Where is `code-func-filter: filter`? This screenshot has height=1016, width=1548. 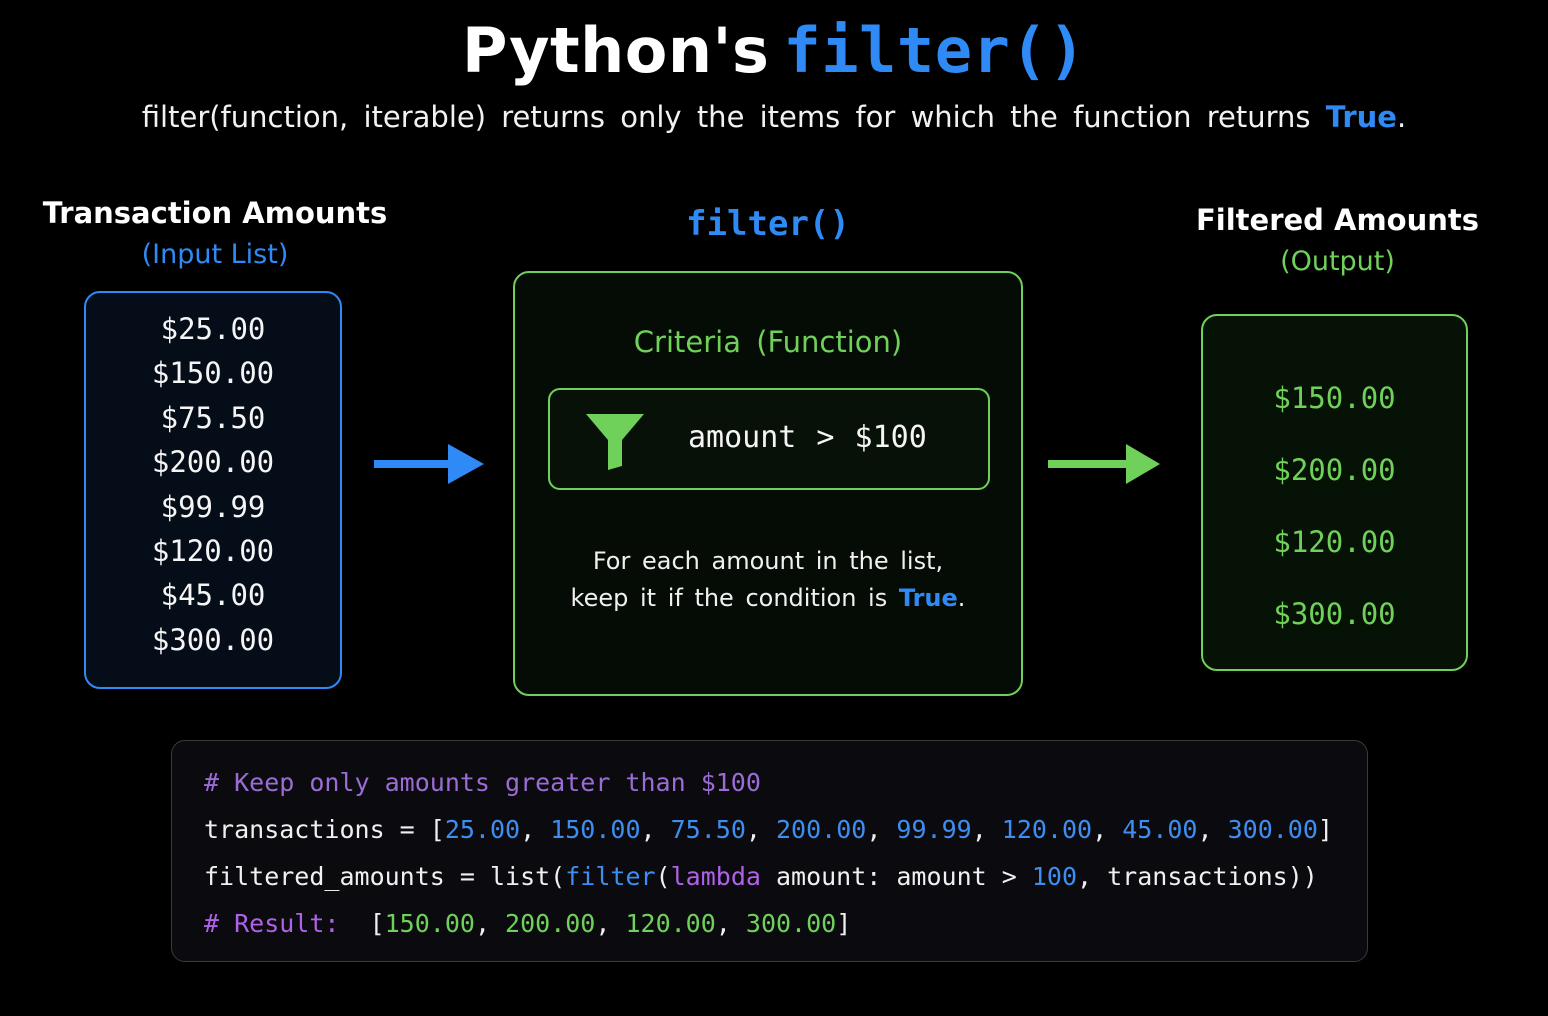 code-func-filter: filter is located at coordinates (610, 876).